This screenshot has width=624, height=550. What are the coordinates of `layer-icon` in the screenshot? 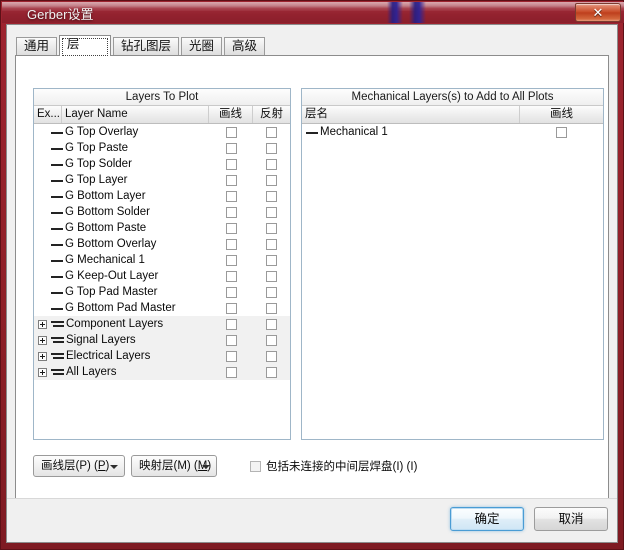 It's located at (57, 292).